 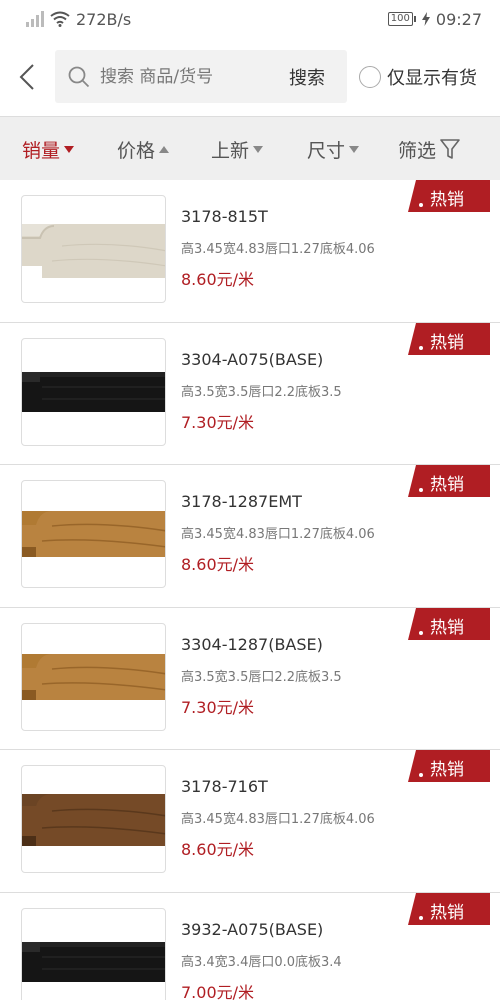 What do you see at coordinates (224, 786) in the screenshot?
I see `product-code: 3178-716T` at bounding box center [224, 786].